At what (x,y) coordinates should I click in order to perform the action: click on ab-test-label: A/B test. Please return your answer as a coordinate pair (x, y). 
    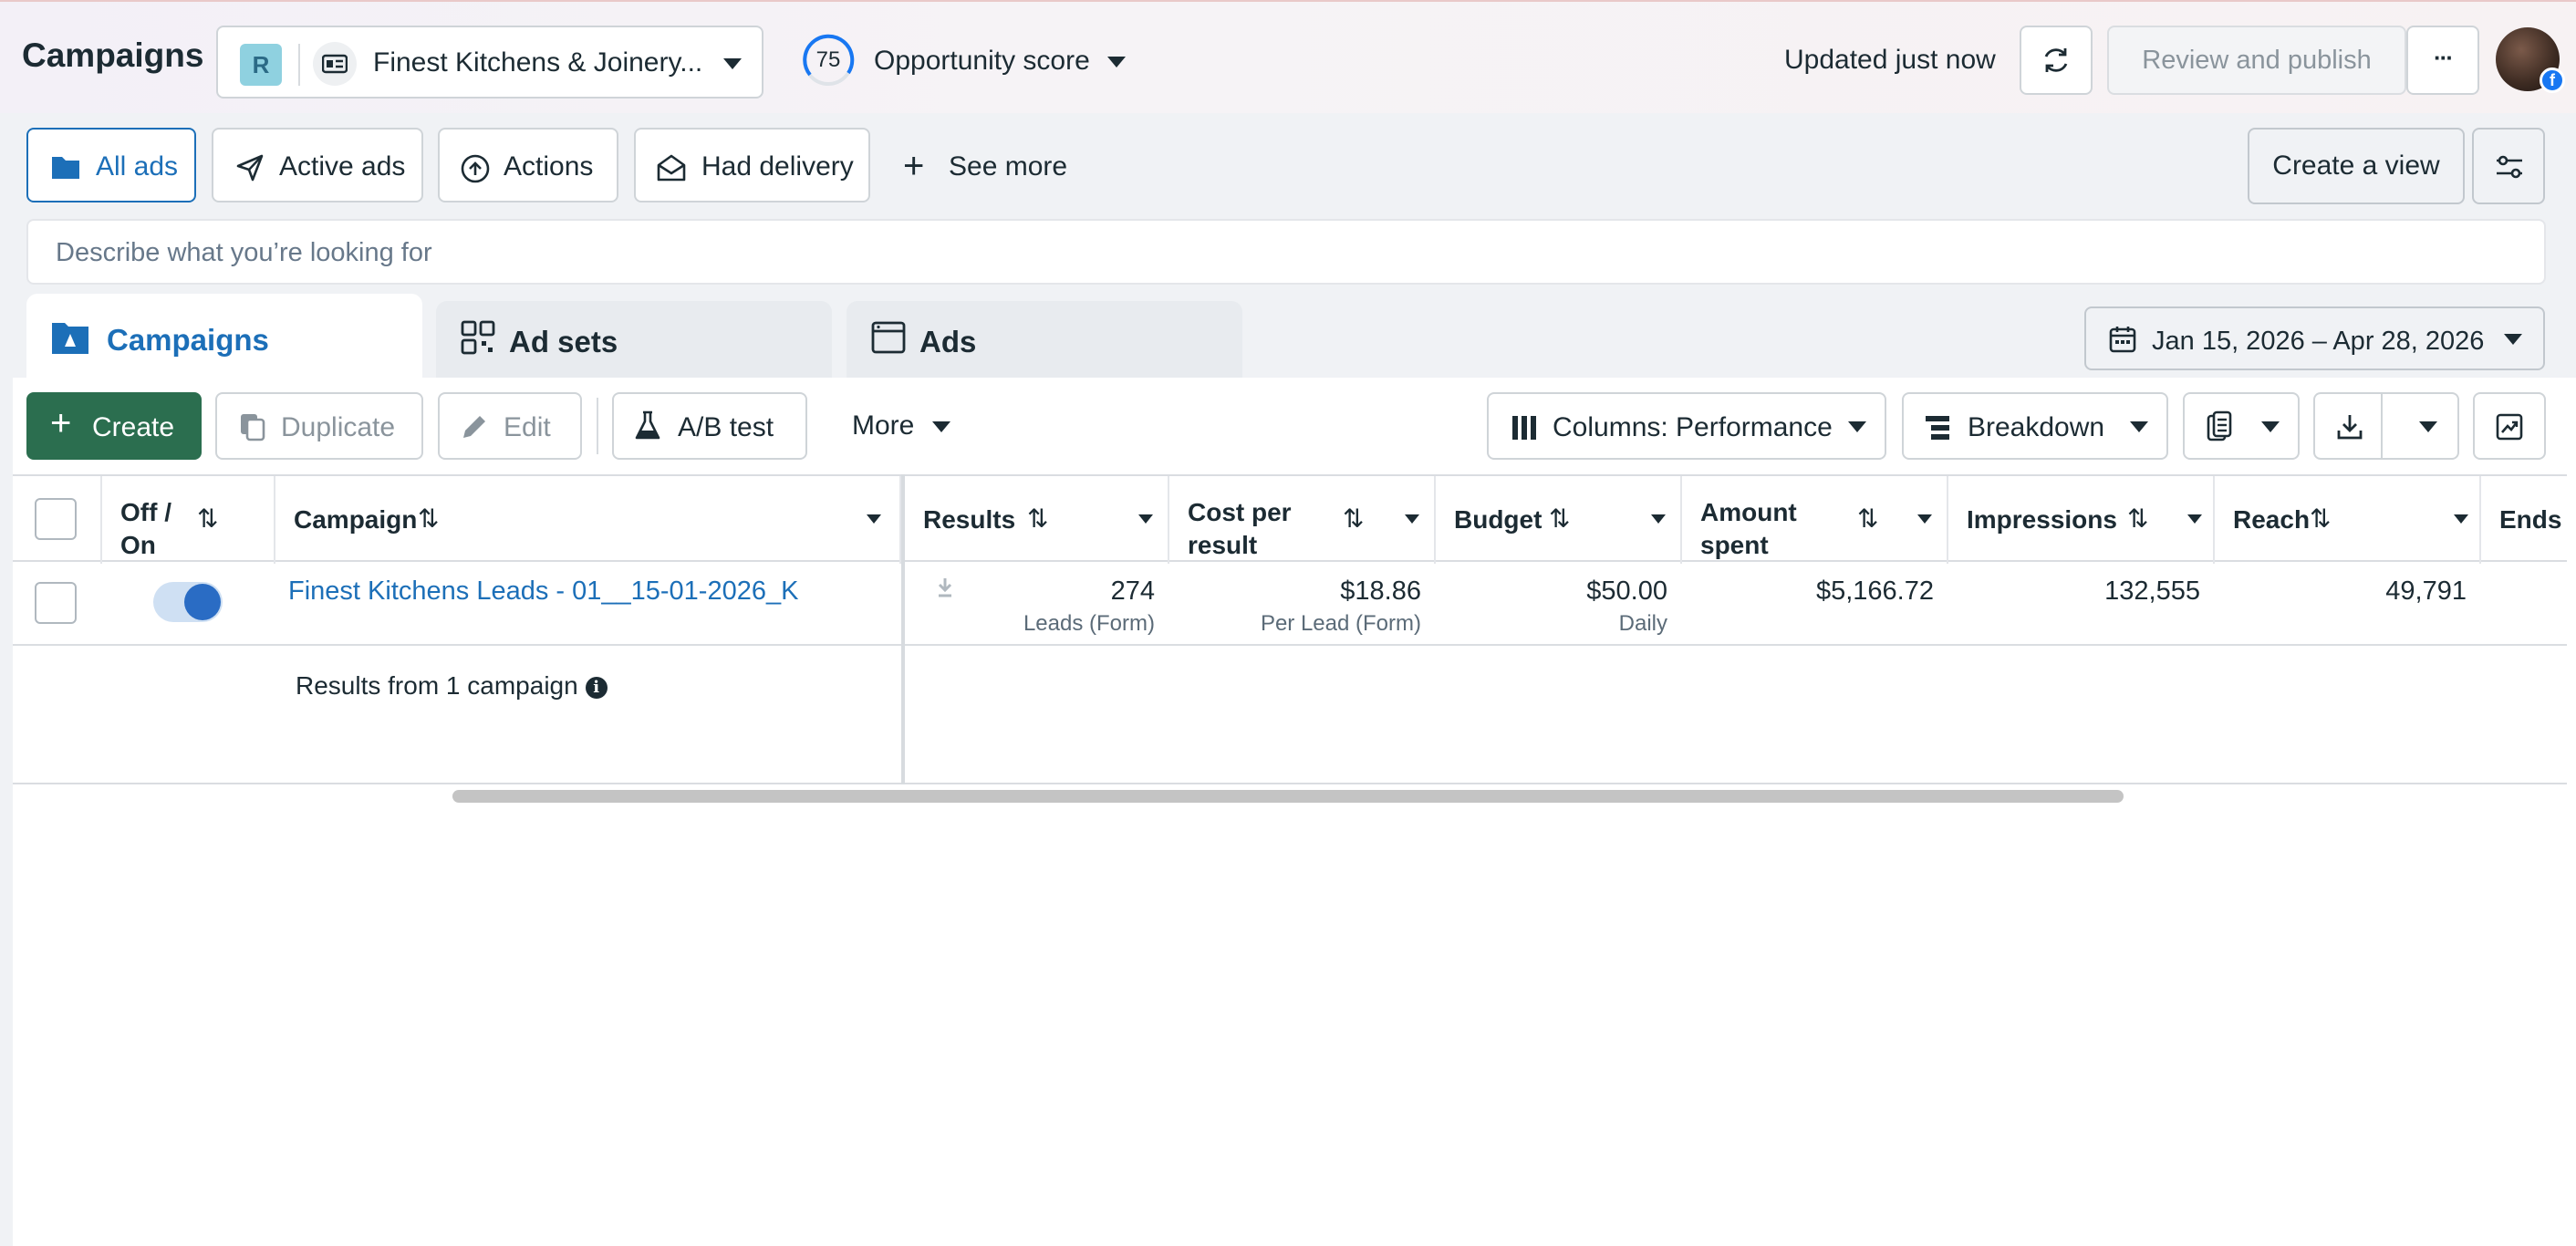
    Looking at the image, I should click on (726, 427).